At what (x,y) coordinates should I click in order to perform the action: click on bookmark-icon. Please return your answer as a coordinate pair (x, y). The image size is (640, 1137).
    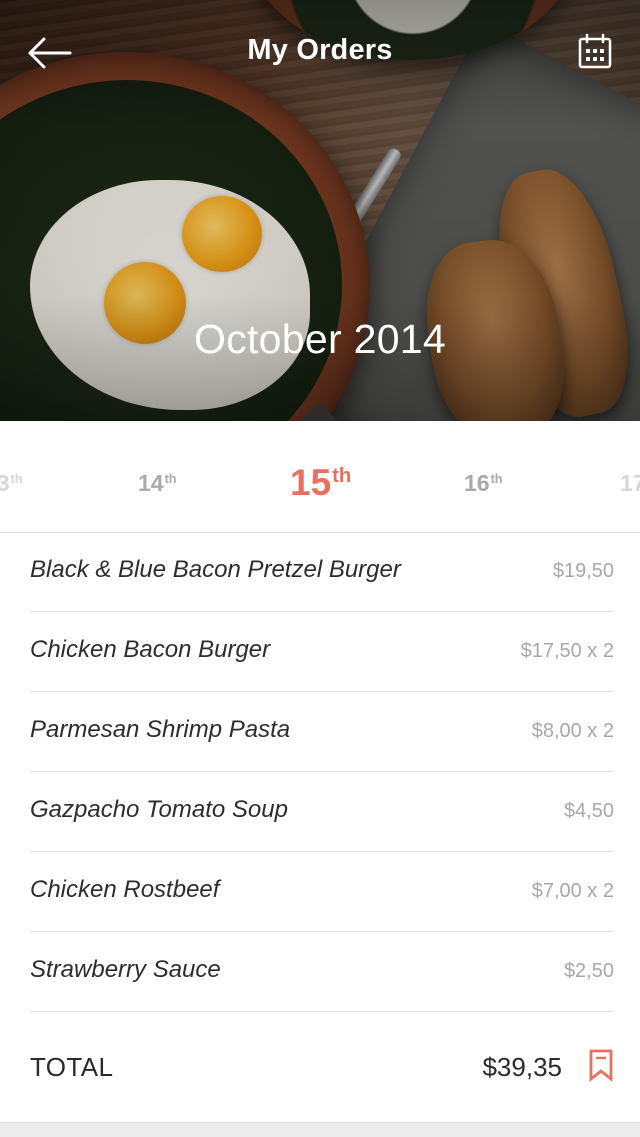
    Looking at the image, I should click on (601, 1065).